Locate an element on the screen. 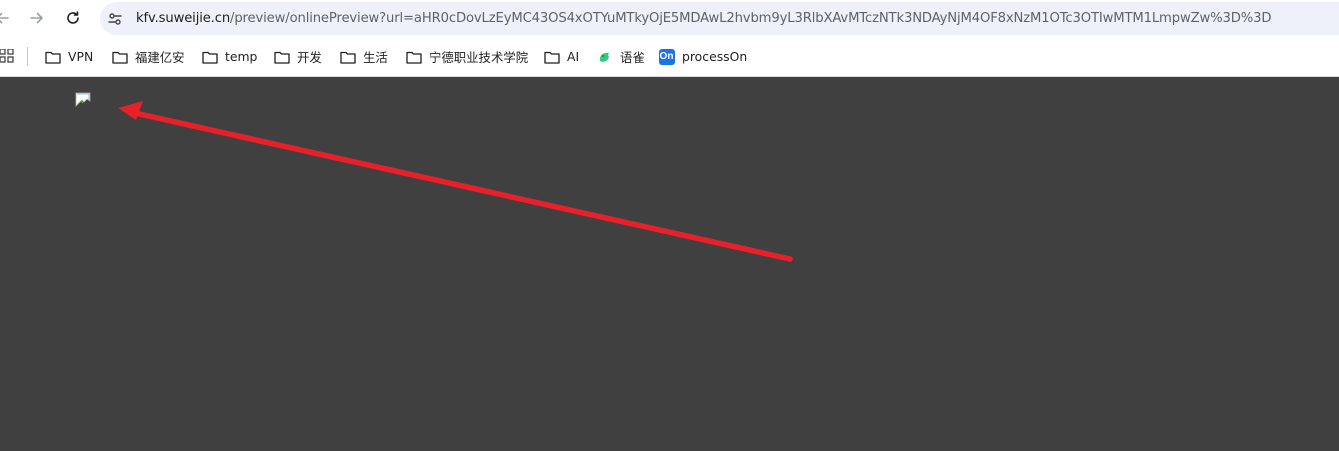  bookmarks-divider is located at coordinates (27, 56).